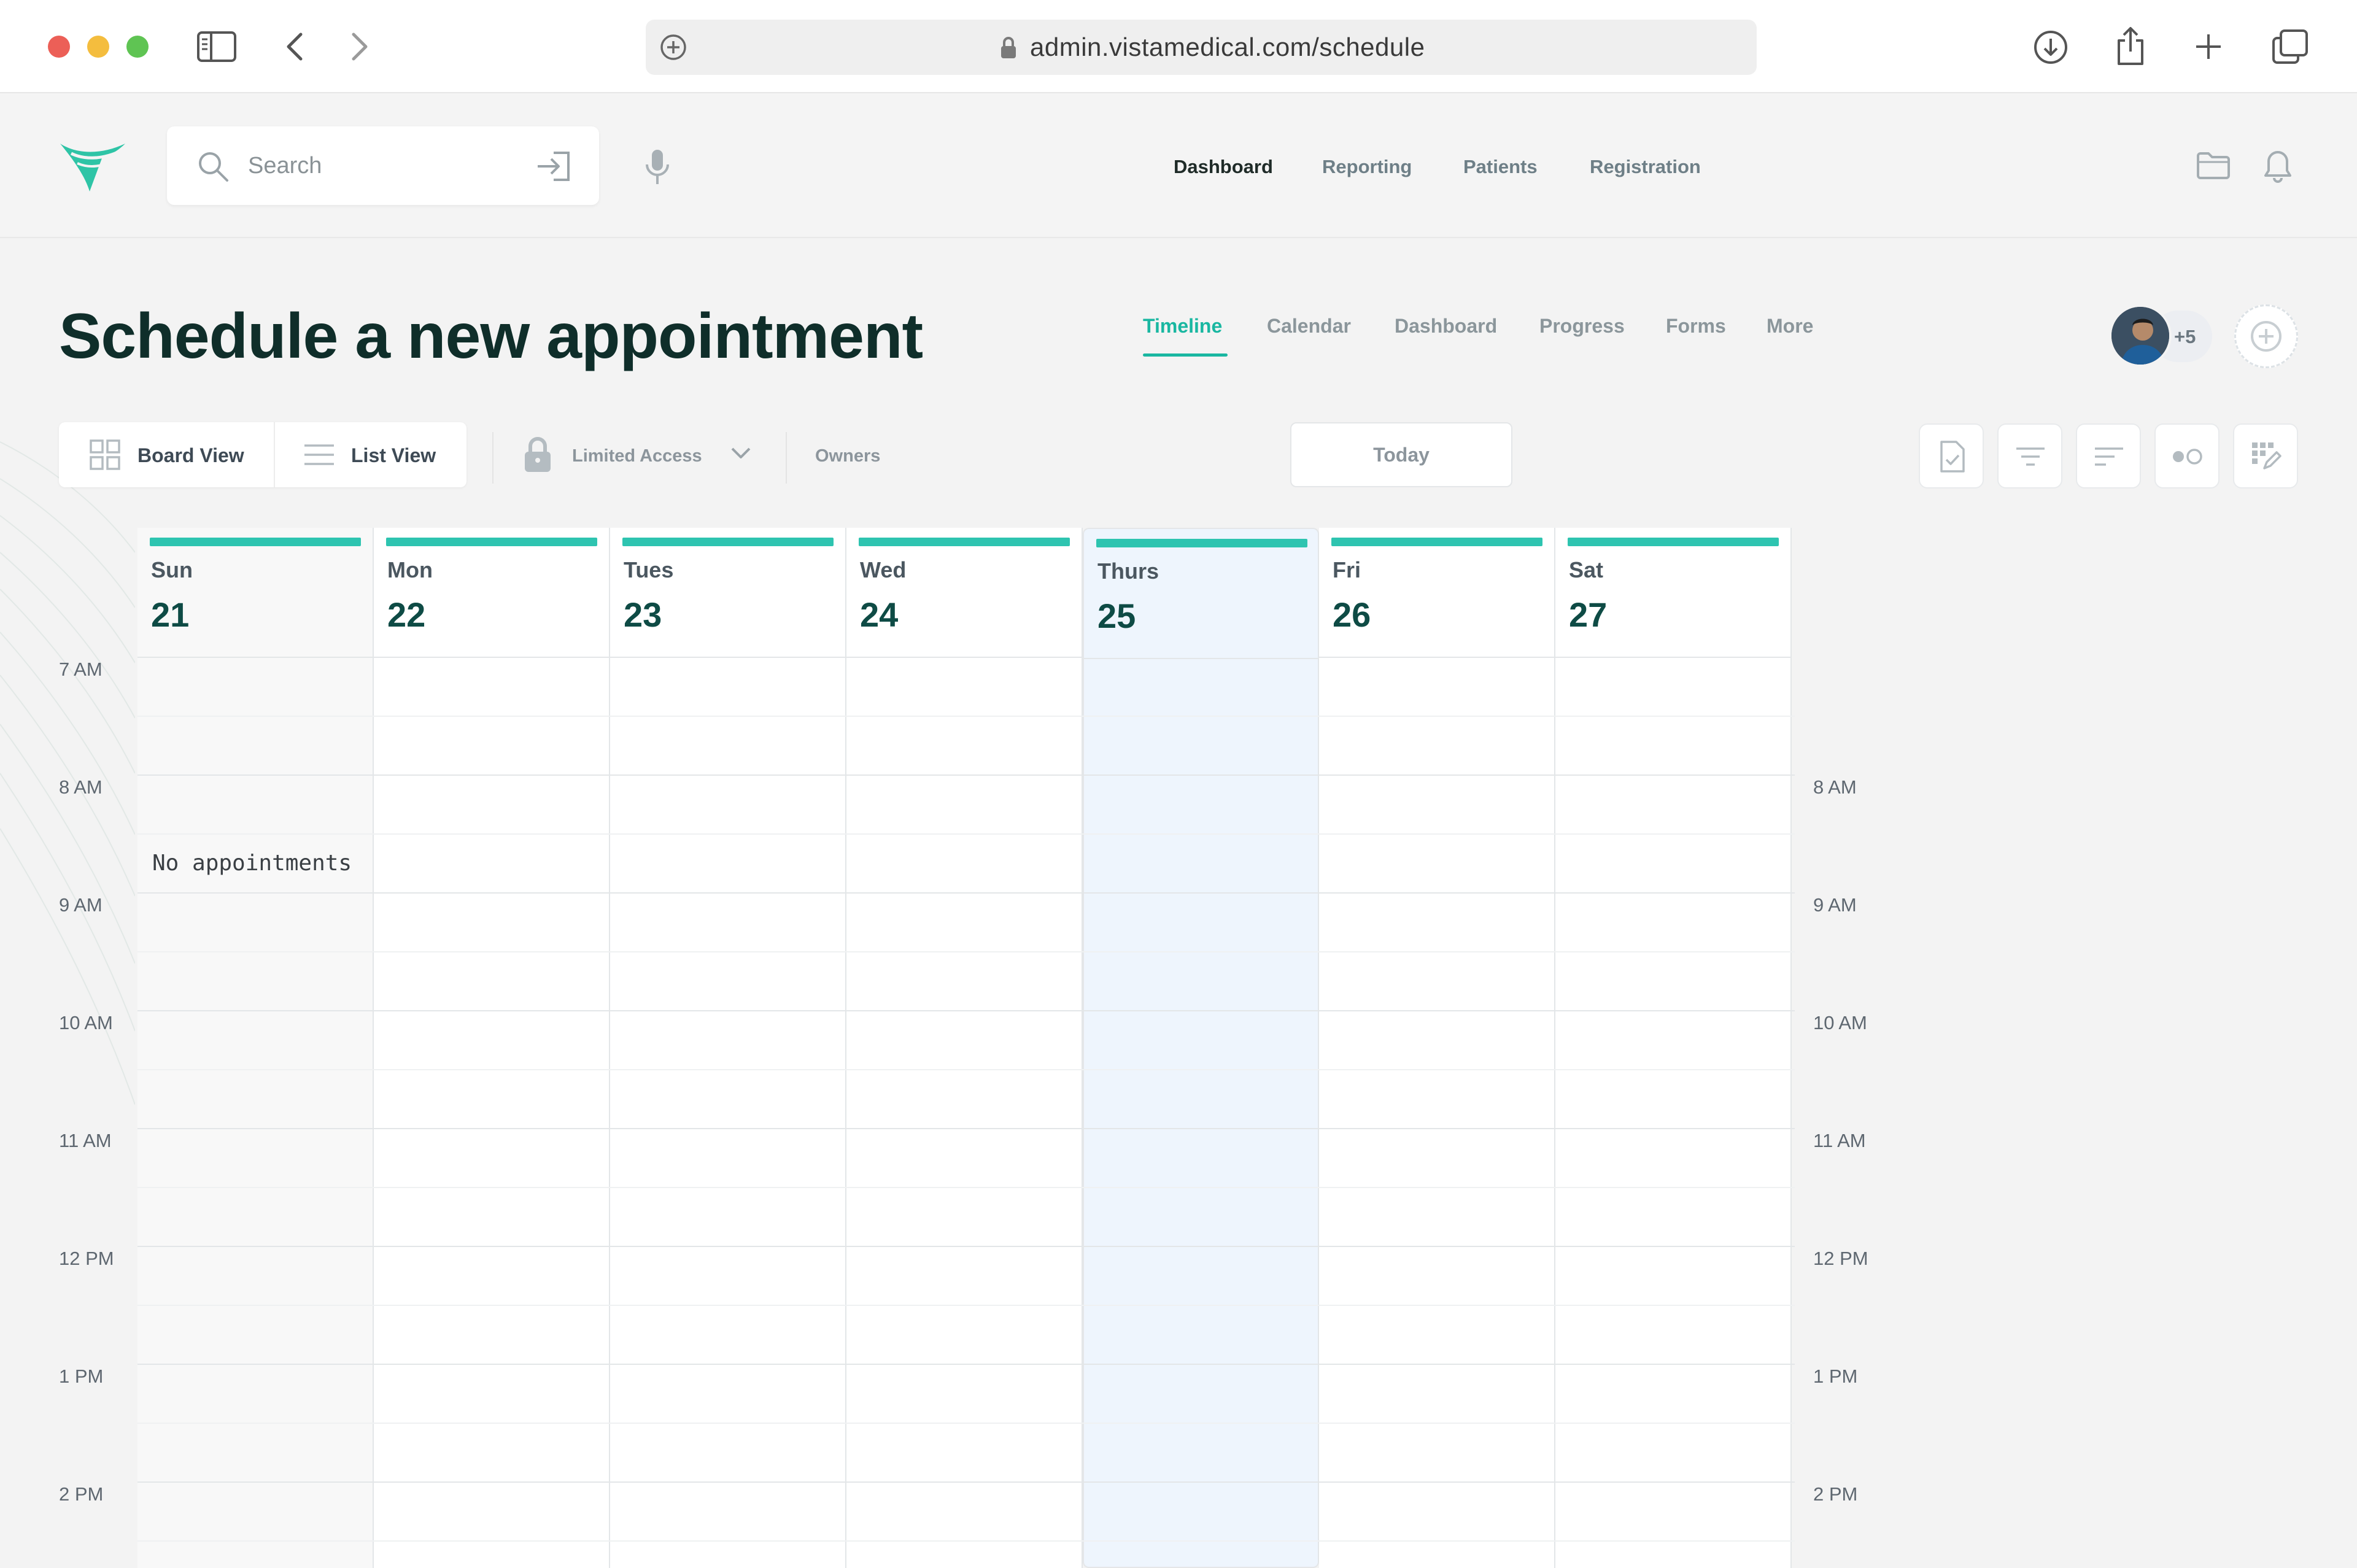  Describe the element at coordinates (1673, 1048) in the screenshot. I see `day-column-sat: Sat 27` at that location.